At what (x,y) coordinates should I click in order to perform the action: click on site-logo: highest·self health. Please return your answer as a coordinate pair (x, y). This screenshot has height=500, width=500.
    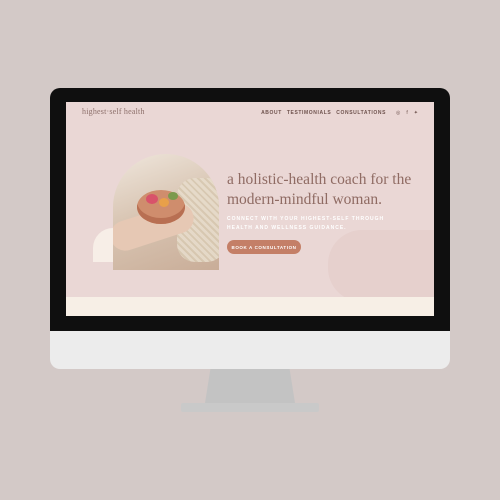
    Looking at the image, I should click on (113, 111).